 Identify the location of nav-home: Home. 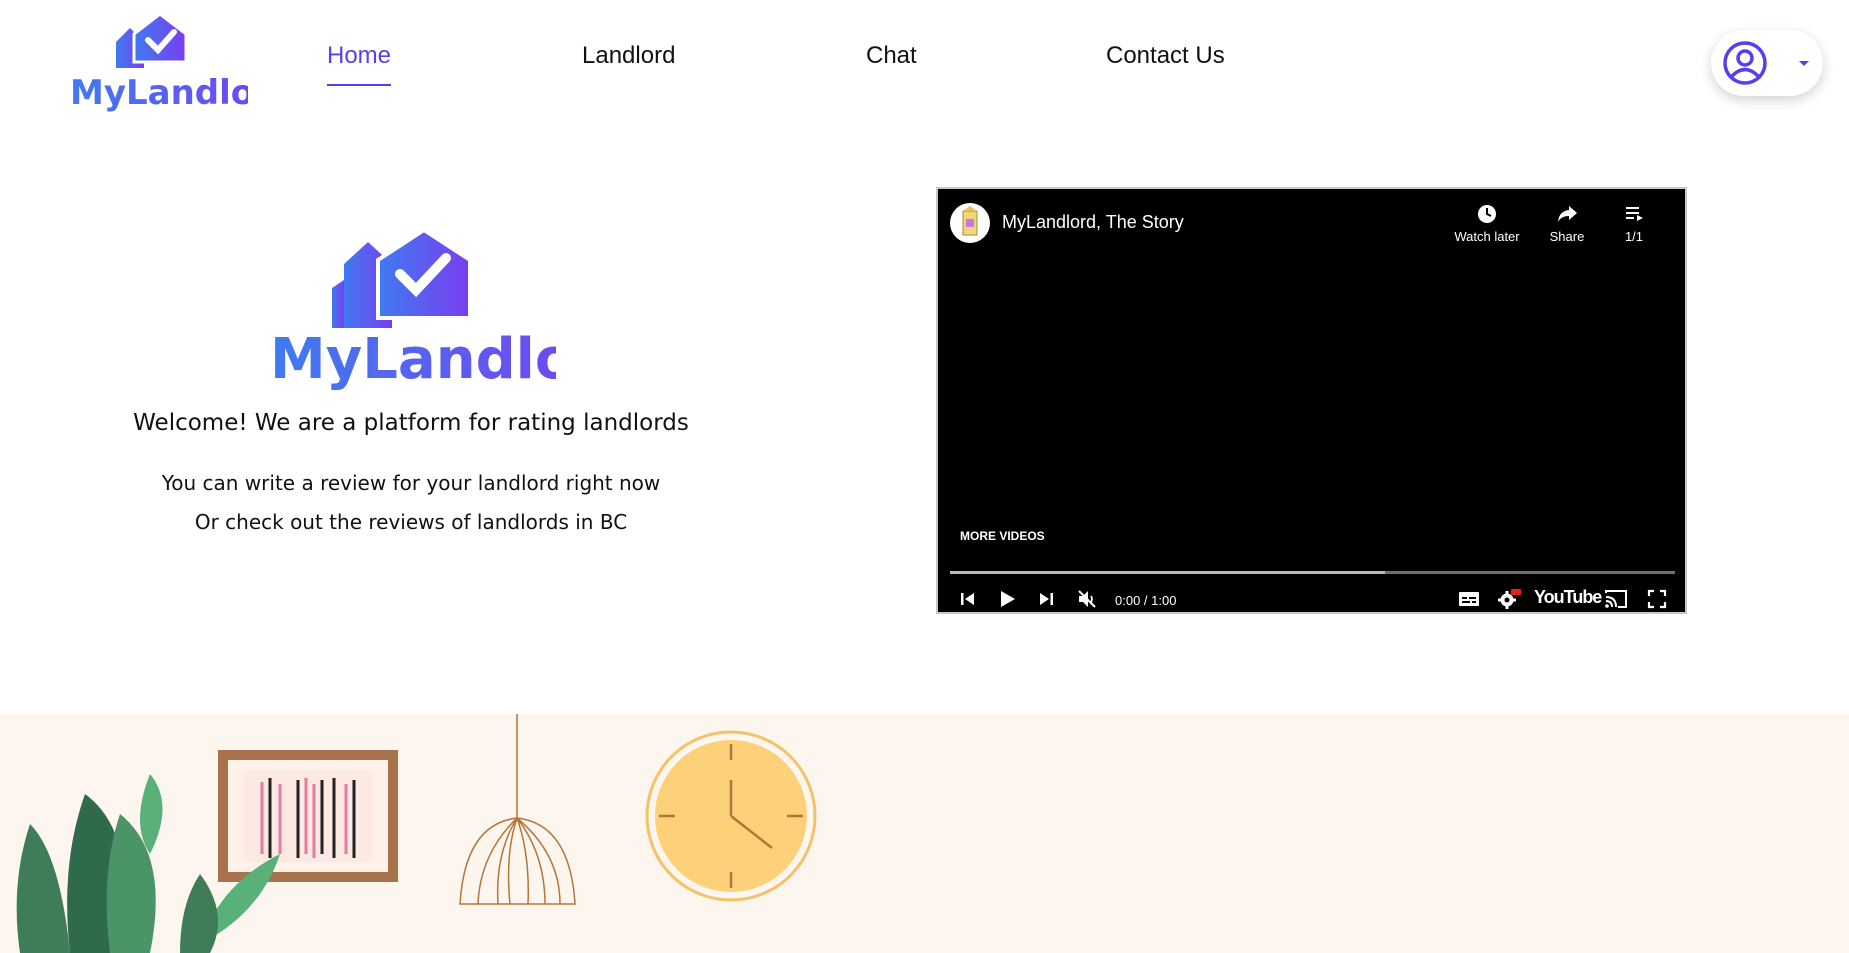
(359, 56).